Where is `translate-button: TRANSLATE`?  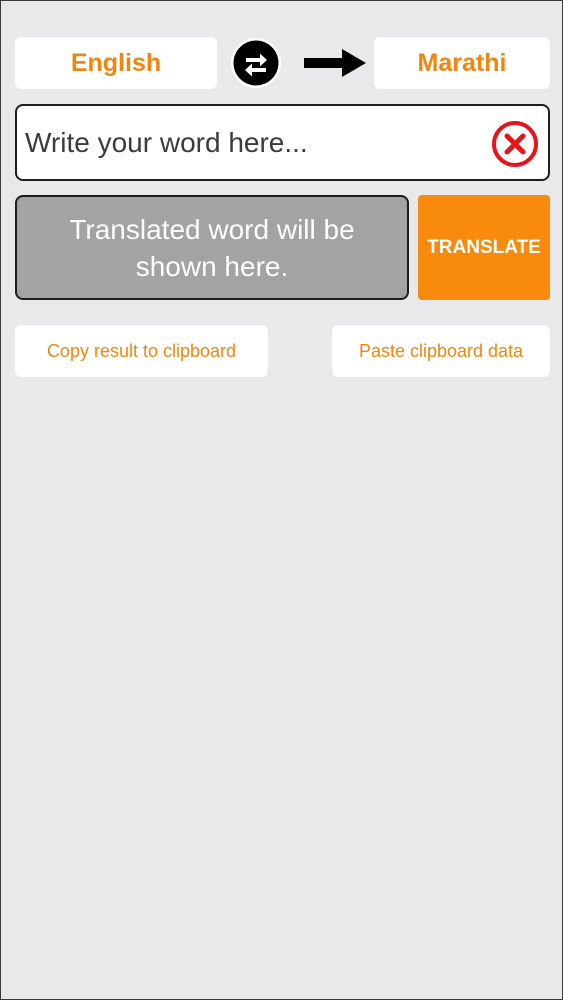
translate-button: TRANSLATE is located at coordinates (484, 247).